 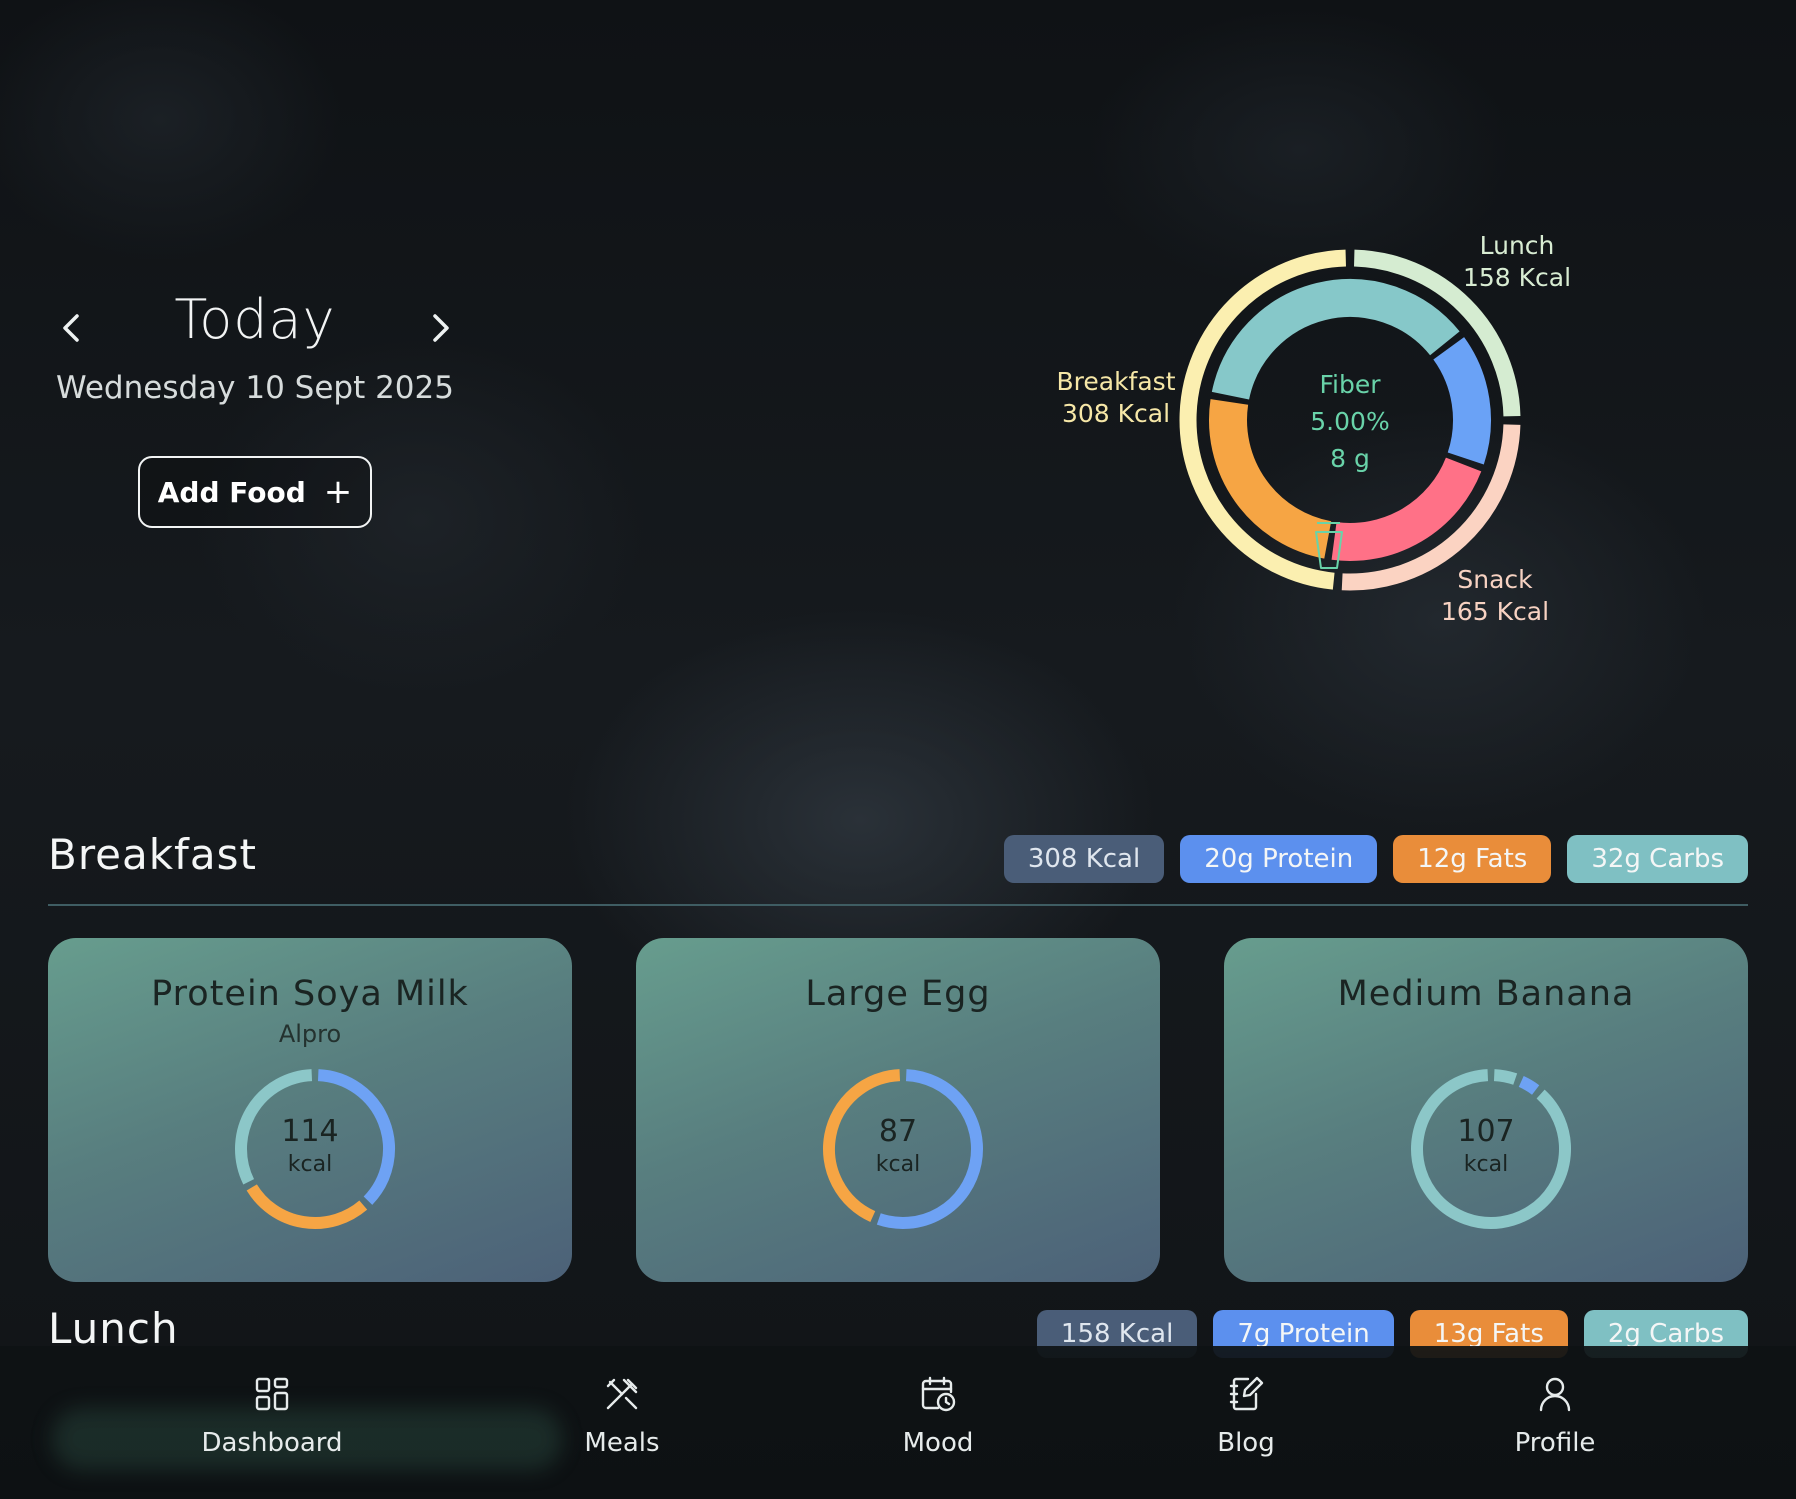 I want to click on add-food-button: Add Food +, so click(x=255, y=492).